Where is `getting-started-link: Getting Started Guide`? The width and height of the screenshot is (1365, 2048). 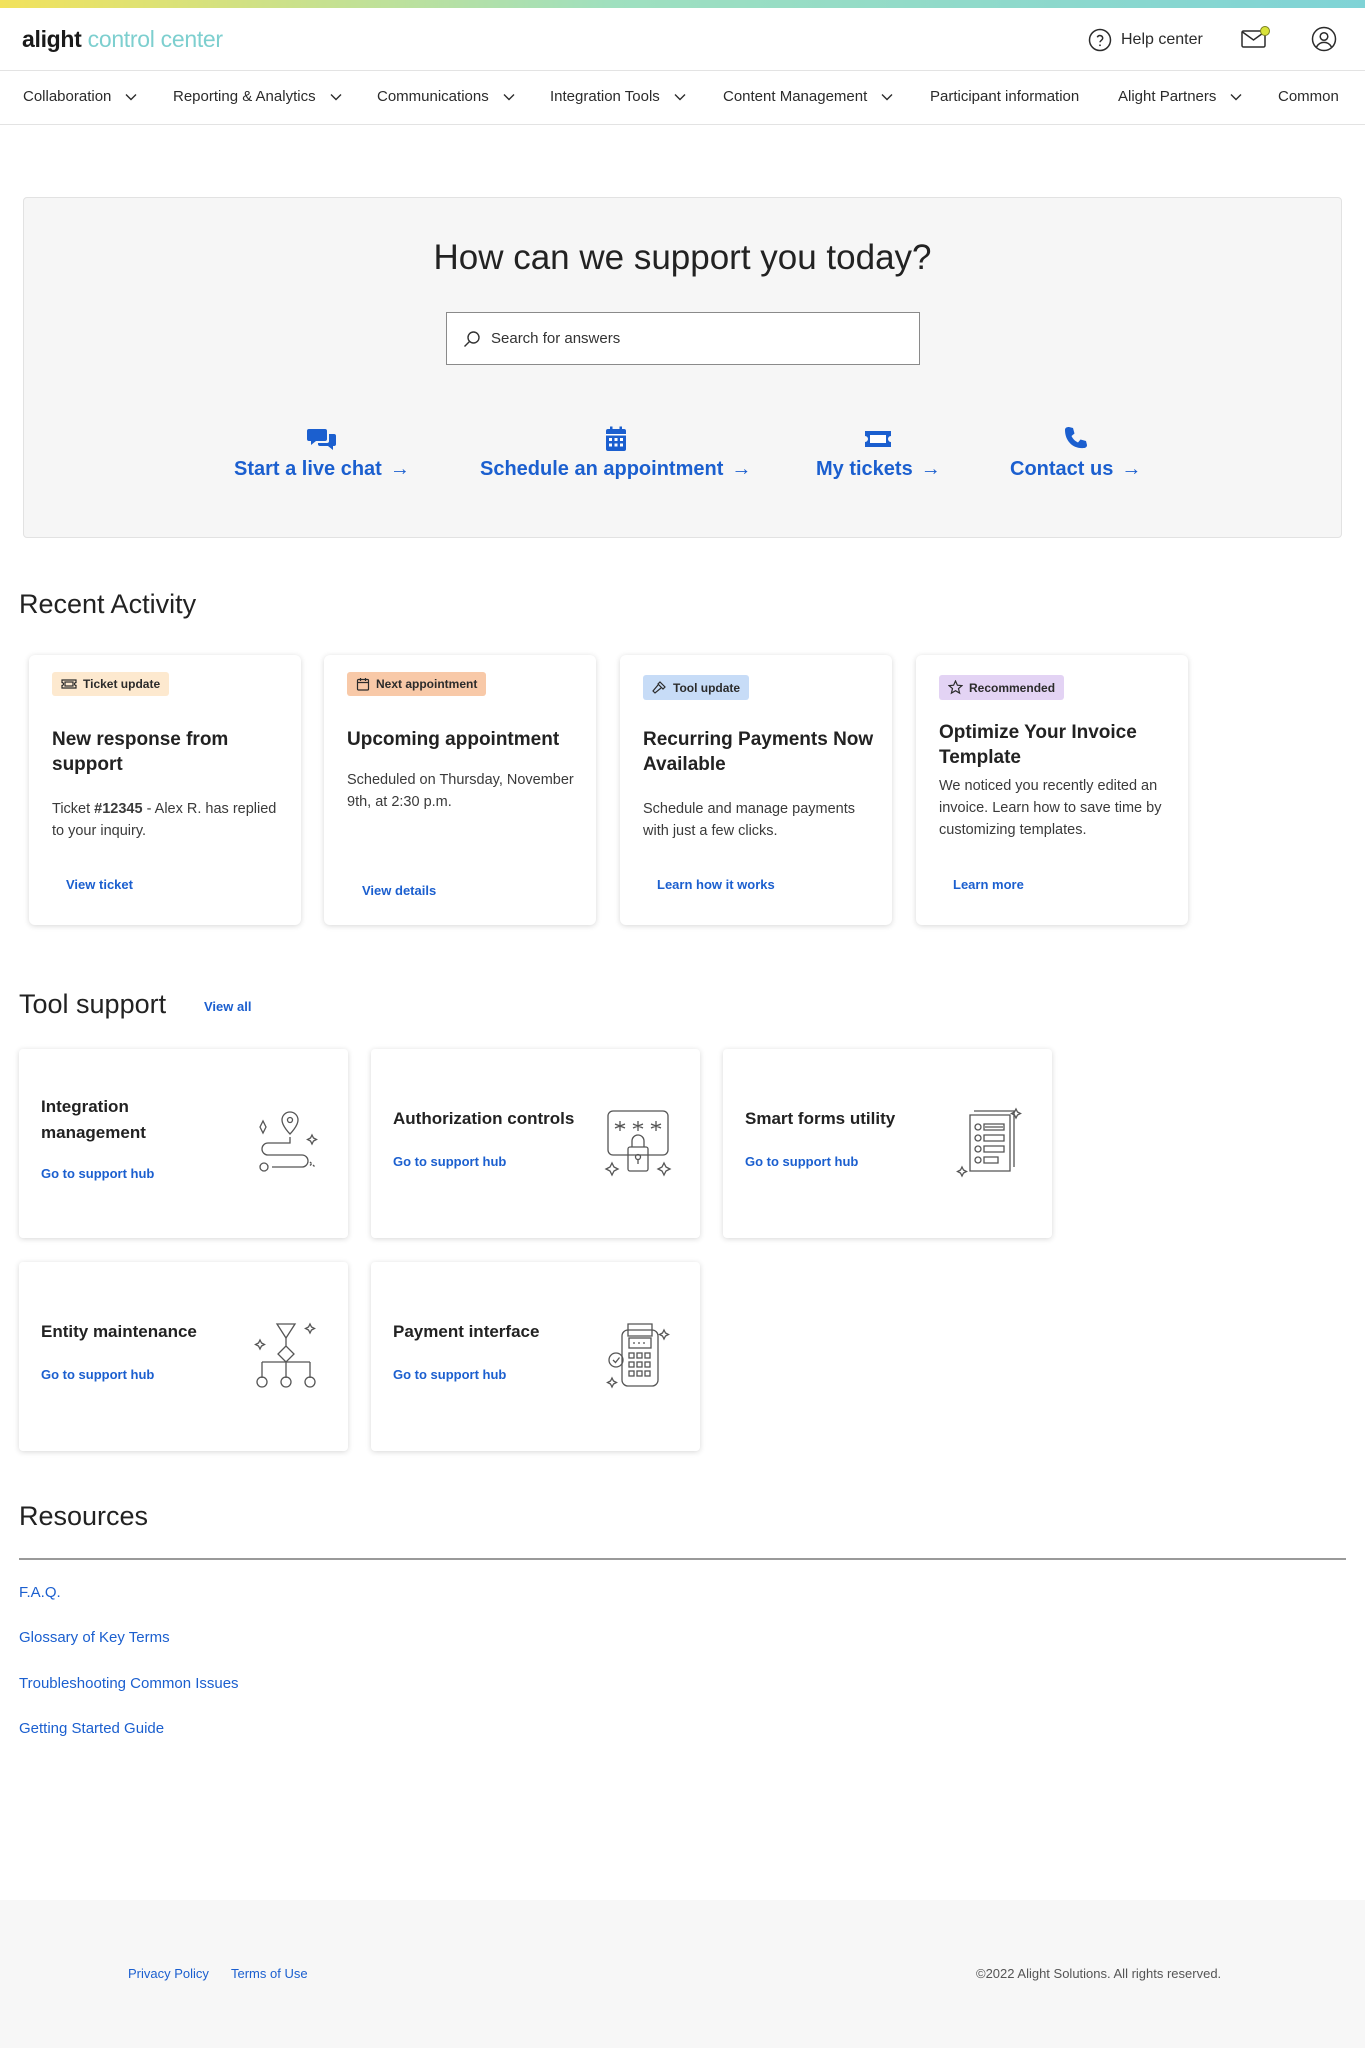 getting-started-link: Getting Started Guide is located at coordinates (91, 1728).